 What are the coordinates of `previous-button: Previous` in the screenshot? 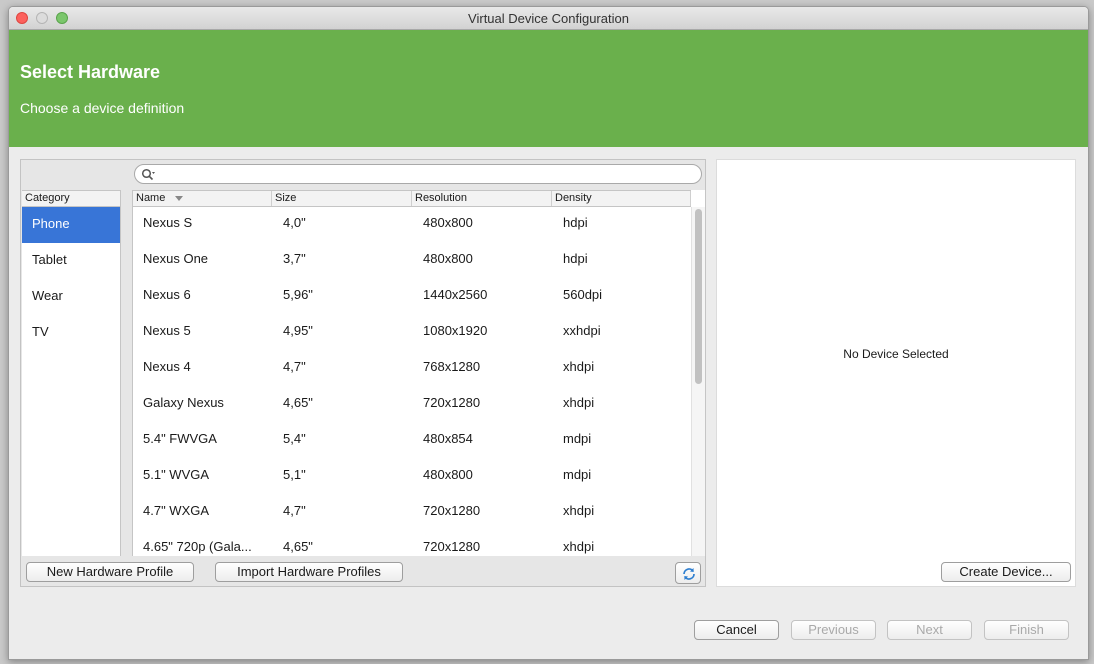 It's located at (833, 630).